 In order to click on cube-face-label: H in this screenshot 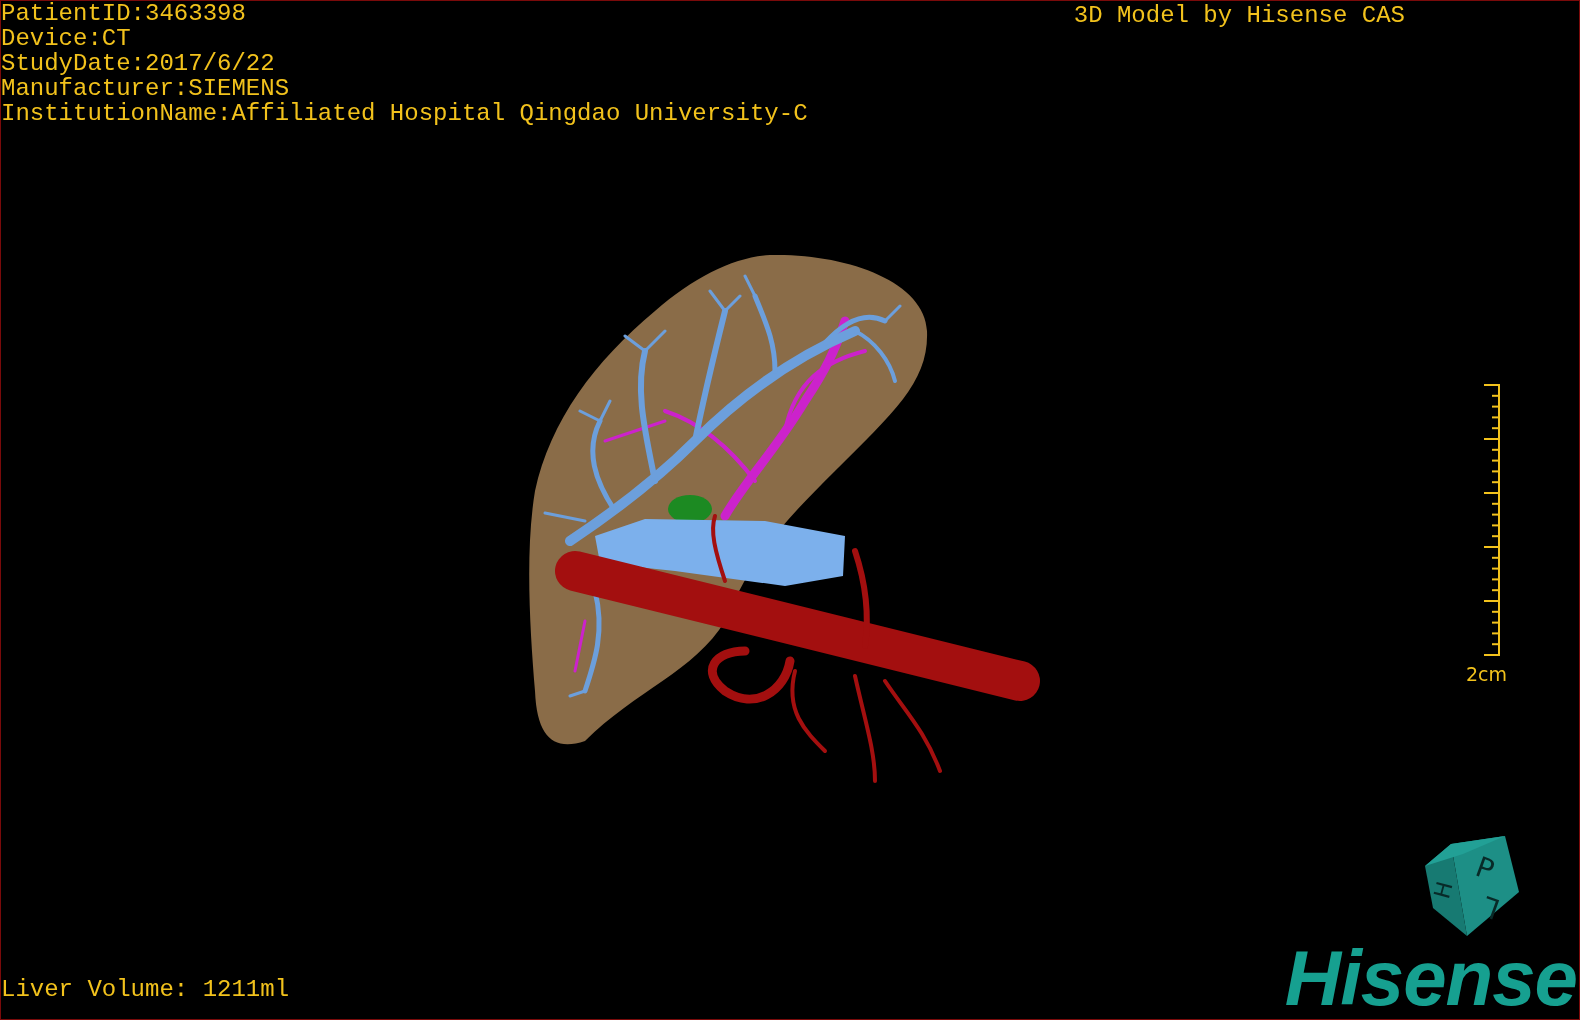, I will do `click(1443, 890)`.